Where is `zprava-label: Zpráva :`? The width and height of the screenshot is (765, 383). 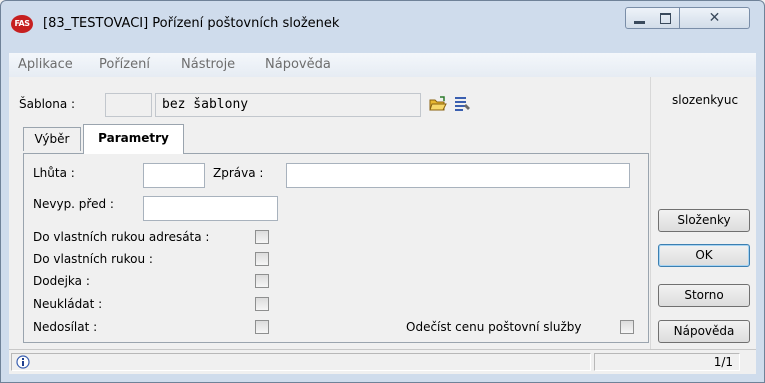 zprava-label: Zpráva : is located at coordinates (238, 173).